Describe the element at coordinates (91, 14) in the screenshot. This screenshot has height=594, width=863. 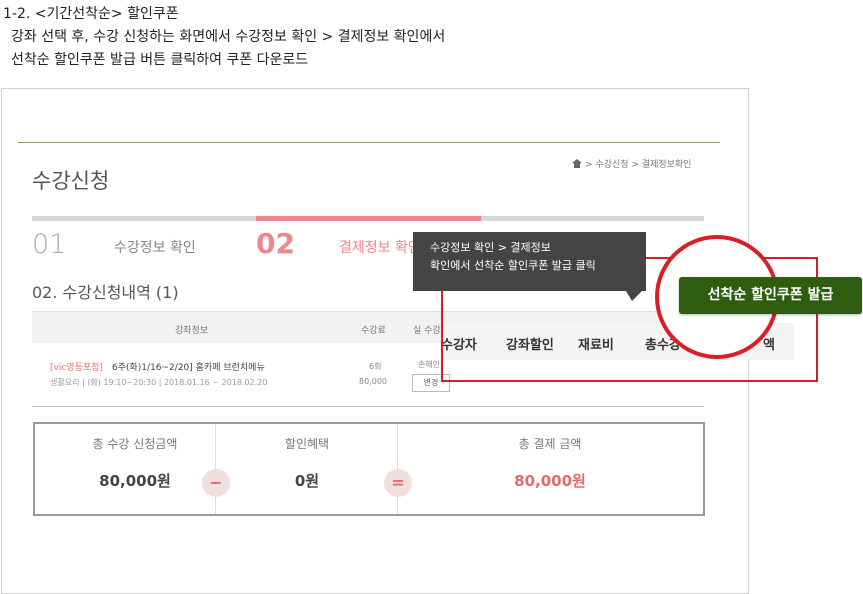
I see `doc-heading: 1-2. <기간선착순> 할인쿠폰` at that location.